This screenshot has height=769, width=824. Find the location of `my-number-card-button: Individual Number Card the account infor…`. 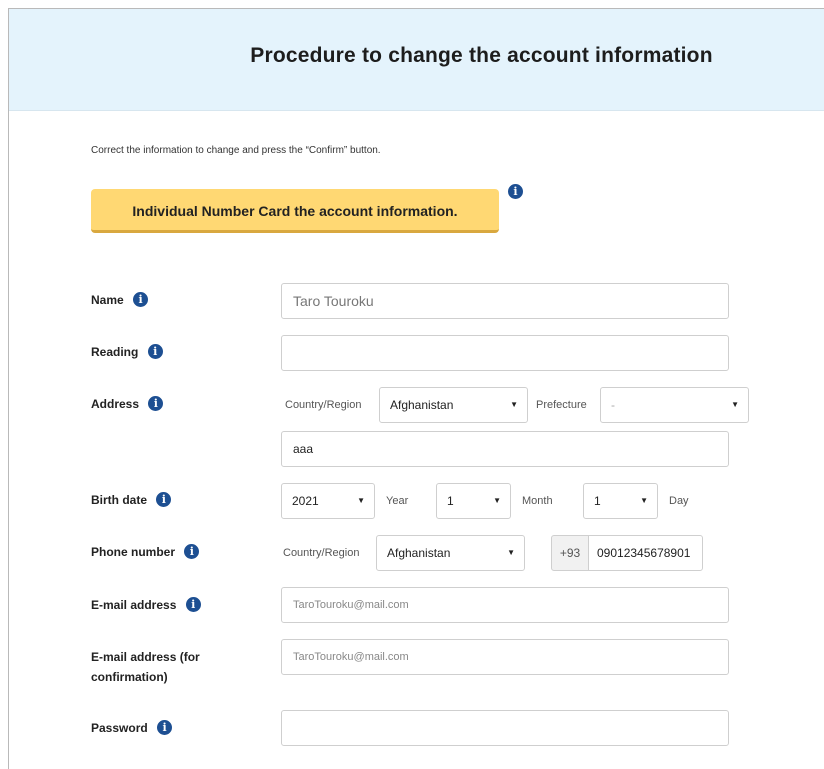

my-number-card-button: Individual Number Card the account infor… is located at coordinates (295, 211).